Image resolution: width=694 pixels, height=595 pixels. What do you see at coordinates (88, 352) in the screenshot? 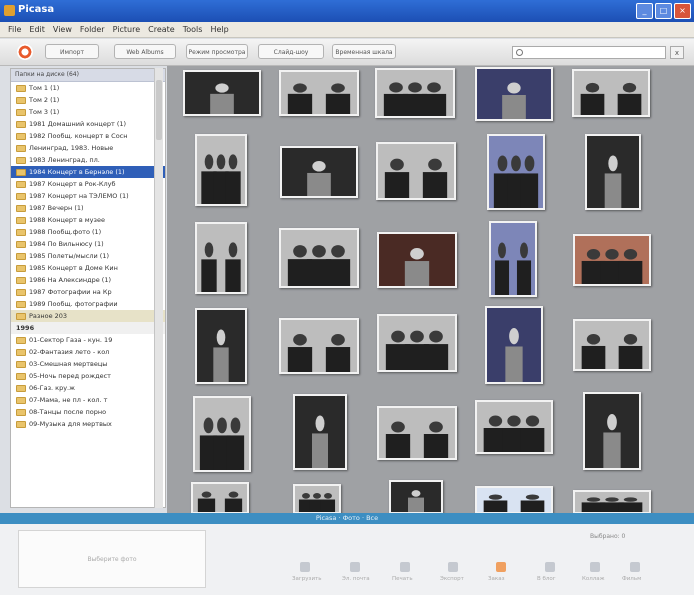
I see `folder-item: 02-Фантазия лето - кол` at bounding box center [88, 352].